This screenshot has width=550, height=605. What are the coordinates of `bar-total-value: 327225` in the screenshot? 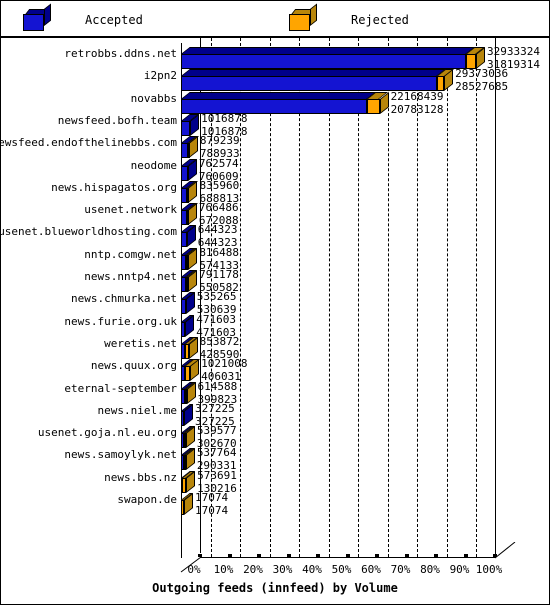 It's located at (215, 408).